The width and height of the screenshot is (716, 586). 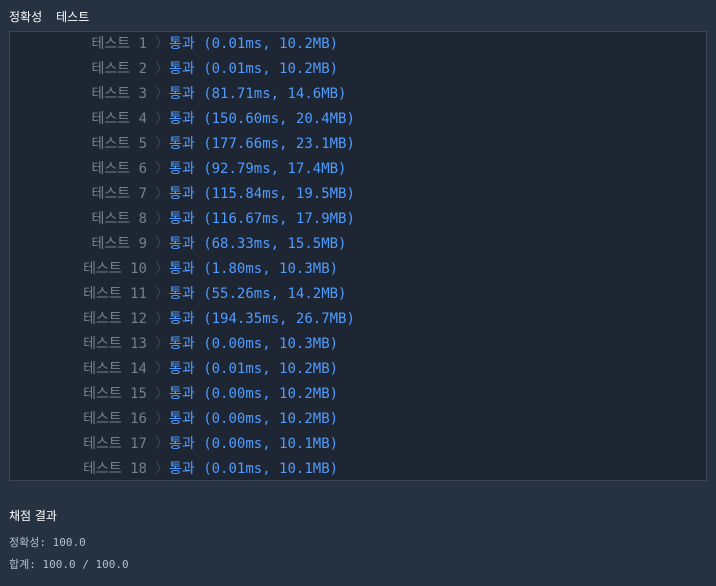 I want to click on test-label: 테스트 3, so click(x=119, y=94).